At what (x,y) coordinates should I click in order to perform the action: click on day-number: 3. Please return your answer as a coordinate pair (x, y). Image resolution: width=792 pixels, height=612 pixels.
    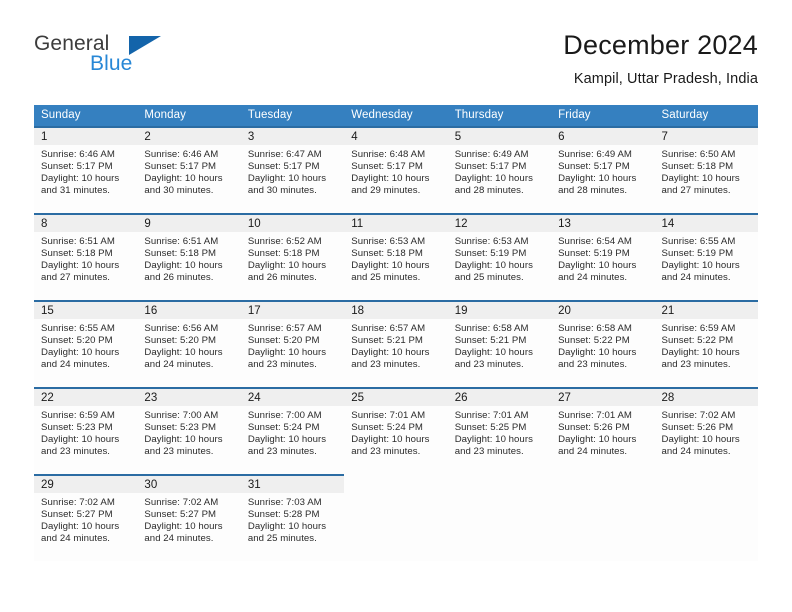
    Looking at the image, I should click on (292, 136).